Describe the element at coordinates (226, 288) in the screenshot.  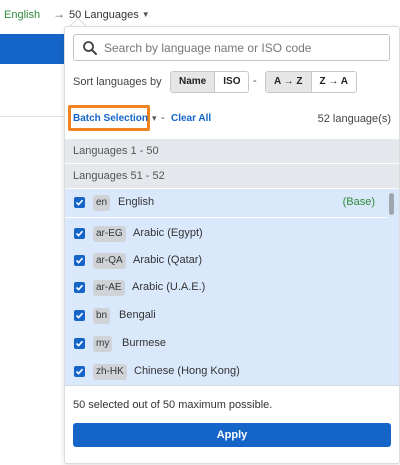
I see `language-row: ar-AE Arabic (U.A.E.)` at that location.